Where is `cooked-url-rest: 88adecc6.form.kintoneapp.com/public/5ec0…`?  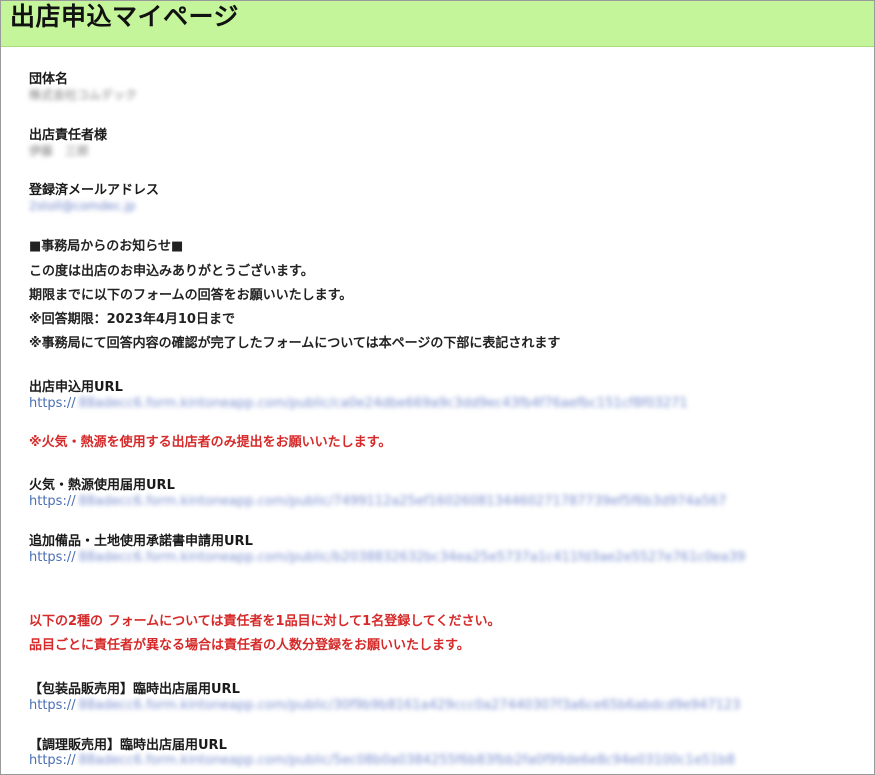
cooked-url-rest: 88adecc6.form.kintoneapp.com/public/5ec0… is located at coordinates (407, 761).